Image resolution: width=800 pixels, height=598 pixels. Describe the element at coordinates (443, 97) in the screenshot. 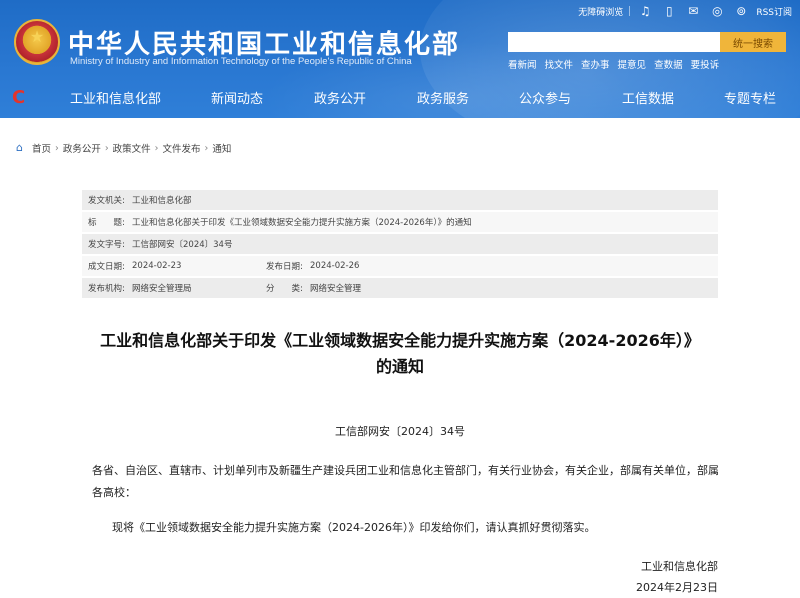

I see `nav-item-gov-services: 政务服务` at that location.